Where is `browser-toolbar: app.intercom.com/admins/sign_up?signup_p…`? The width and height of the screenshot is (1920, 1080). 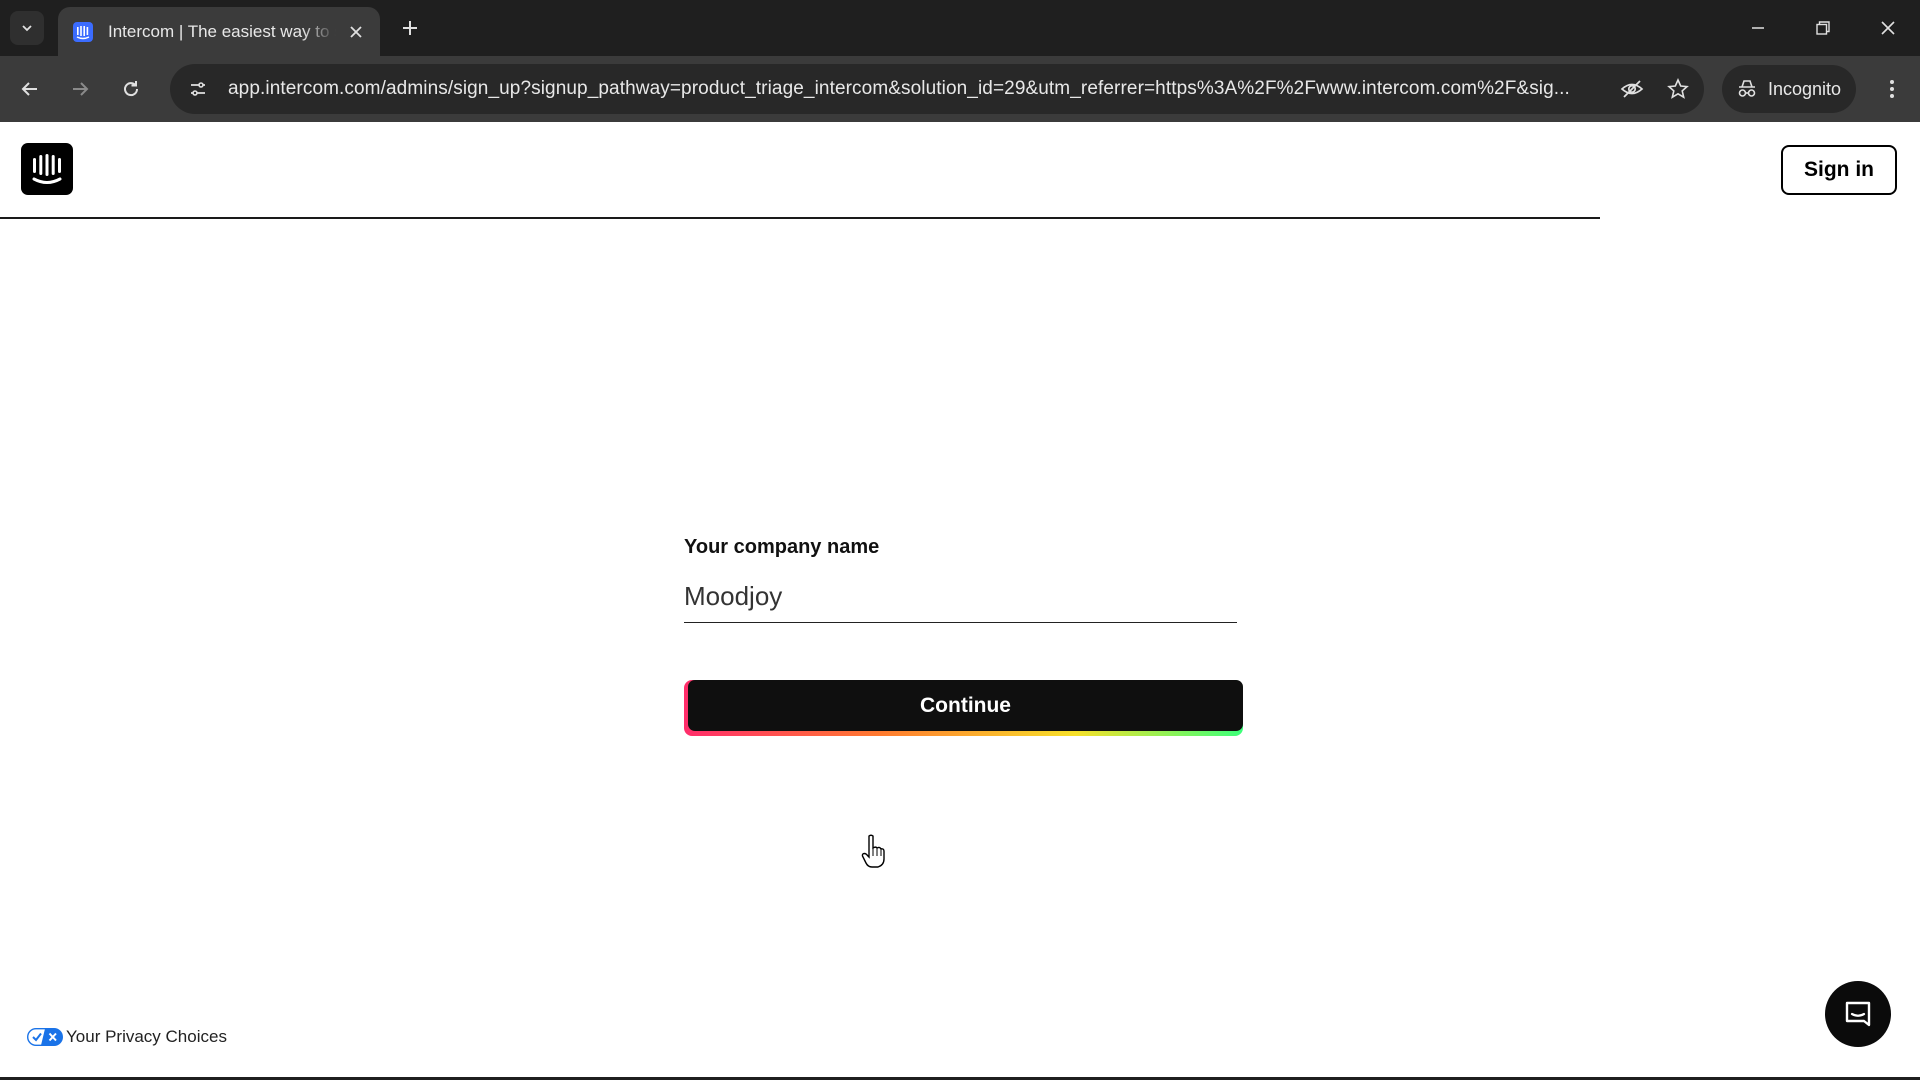 browser-toolbar: app.intercom.com/admins/sign_up?signup_p… is located at coordinates (960, 89).